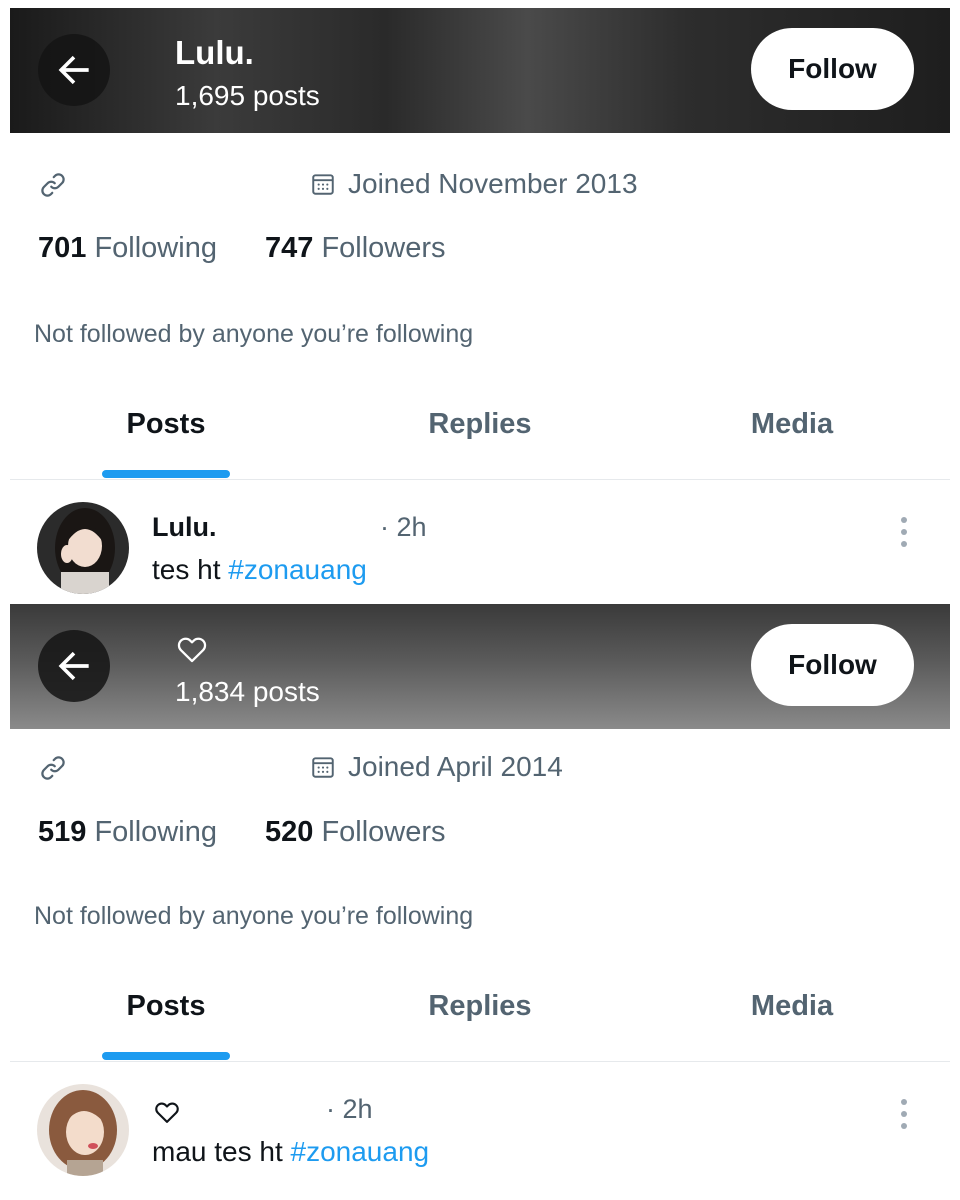 The height and width of the screenshot is (1200, 960). What do you see at coordinates (480, 546) in the screenshot?
I see `post-item: Lulu. · 2h tes ht #zonauang` at bounding box center [480, 546].